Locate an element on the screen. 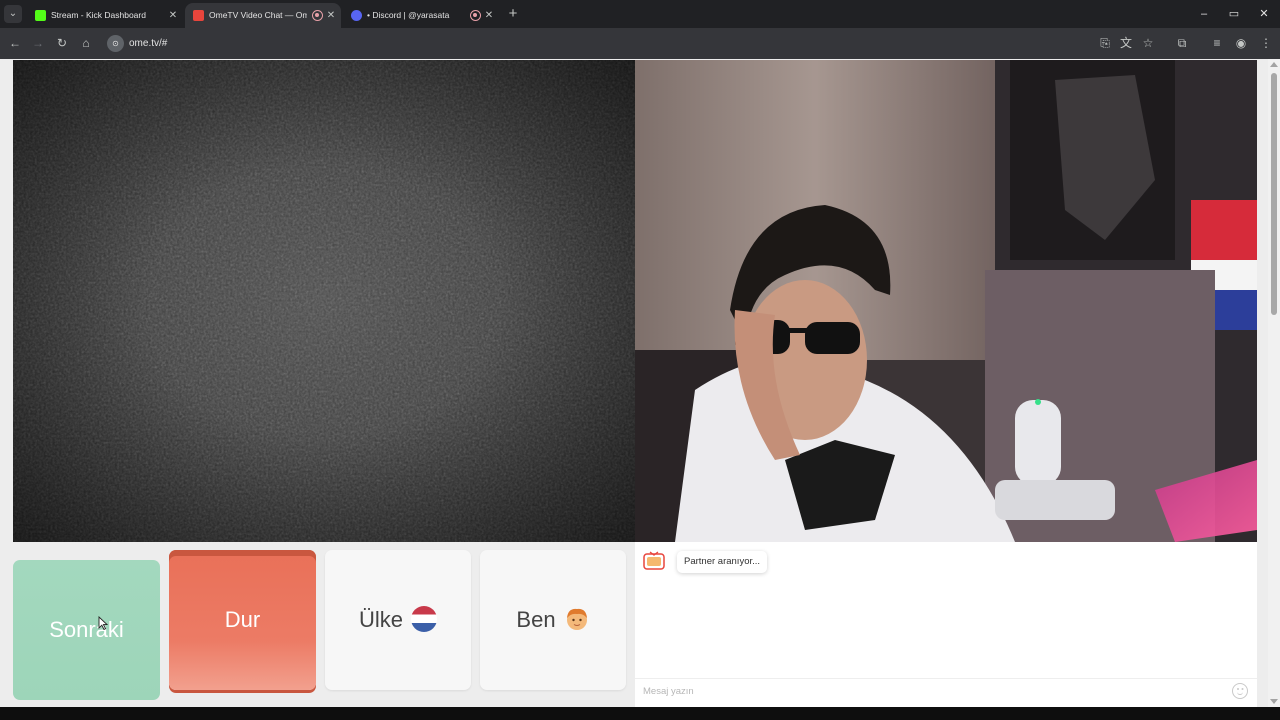 The height and width of the screenshot is (720, 1280). tab-kick-dashboard: Stream - Kick Dashboard ✕ is located at coordinates (105, 15).